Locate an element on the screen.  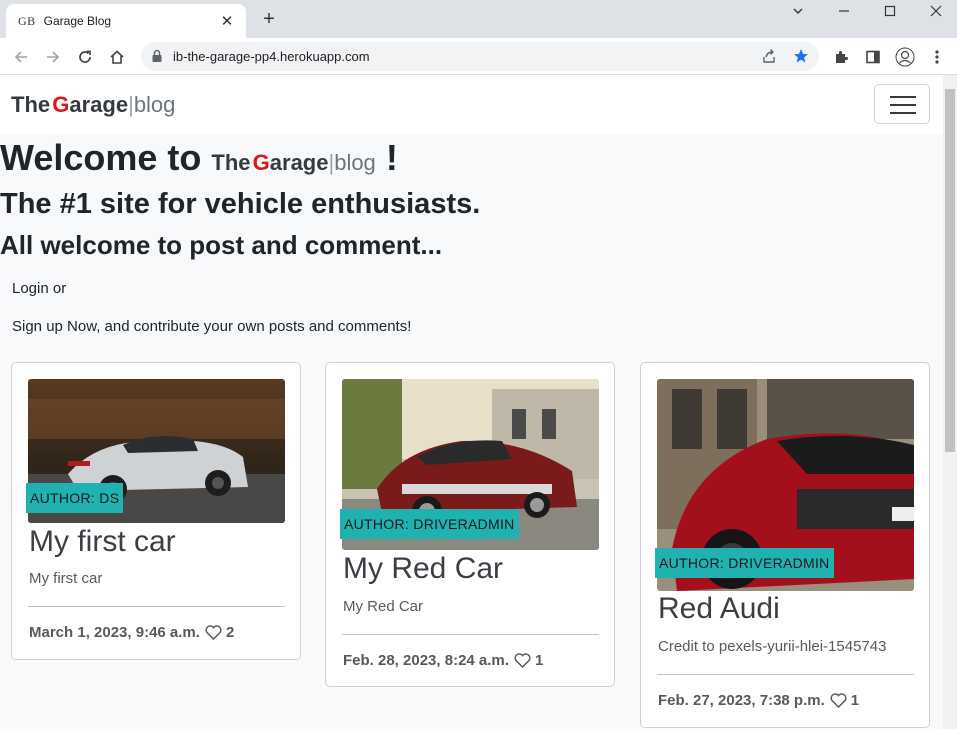
scrollbar-thumb is located at coordinates (950, 270).